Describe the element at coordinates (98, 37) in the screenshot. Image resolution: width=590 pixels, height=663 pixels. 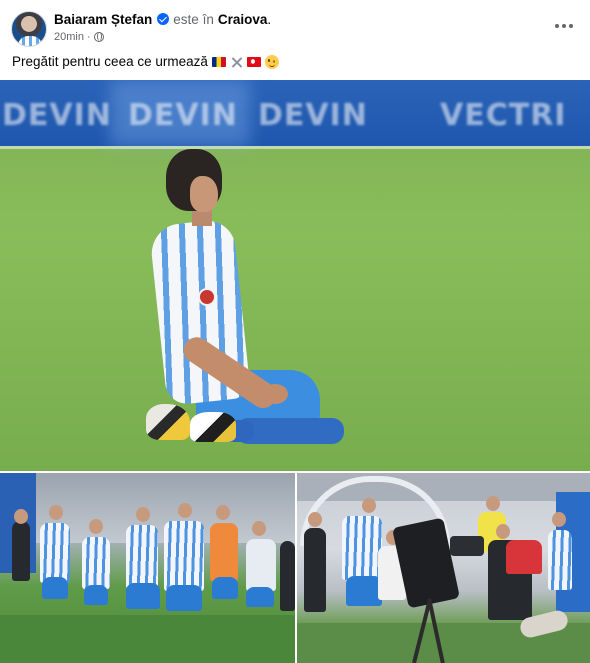
I see `globe-icon` at that location.